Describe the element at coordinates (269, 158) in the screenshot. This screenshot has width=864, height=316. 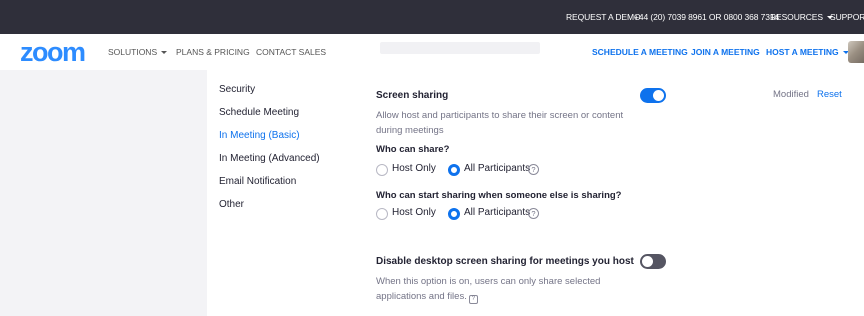
I see `sidebar-item-in-meeting-advanced: In Meeting (Advanced)` at that location.